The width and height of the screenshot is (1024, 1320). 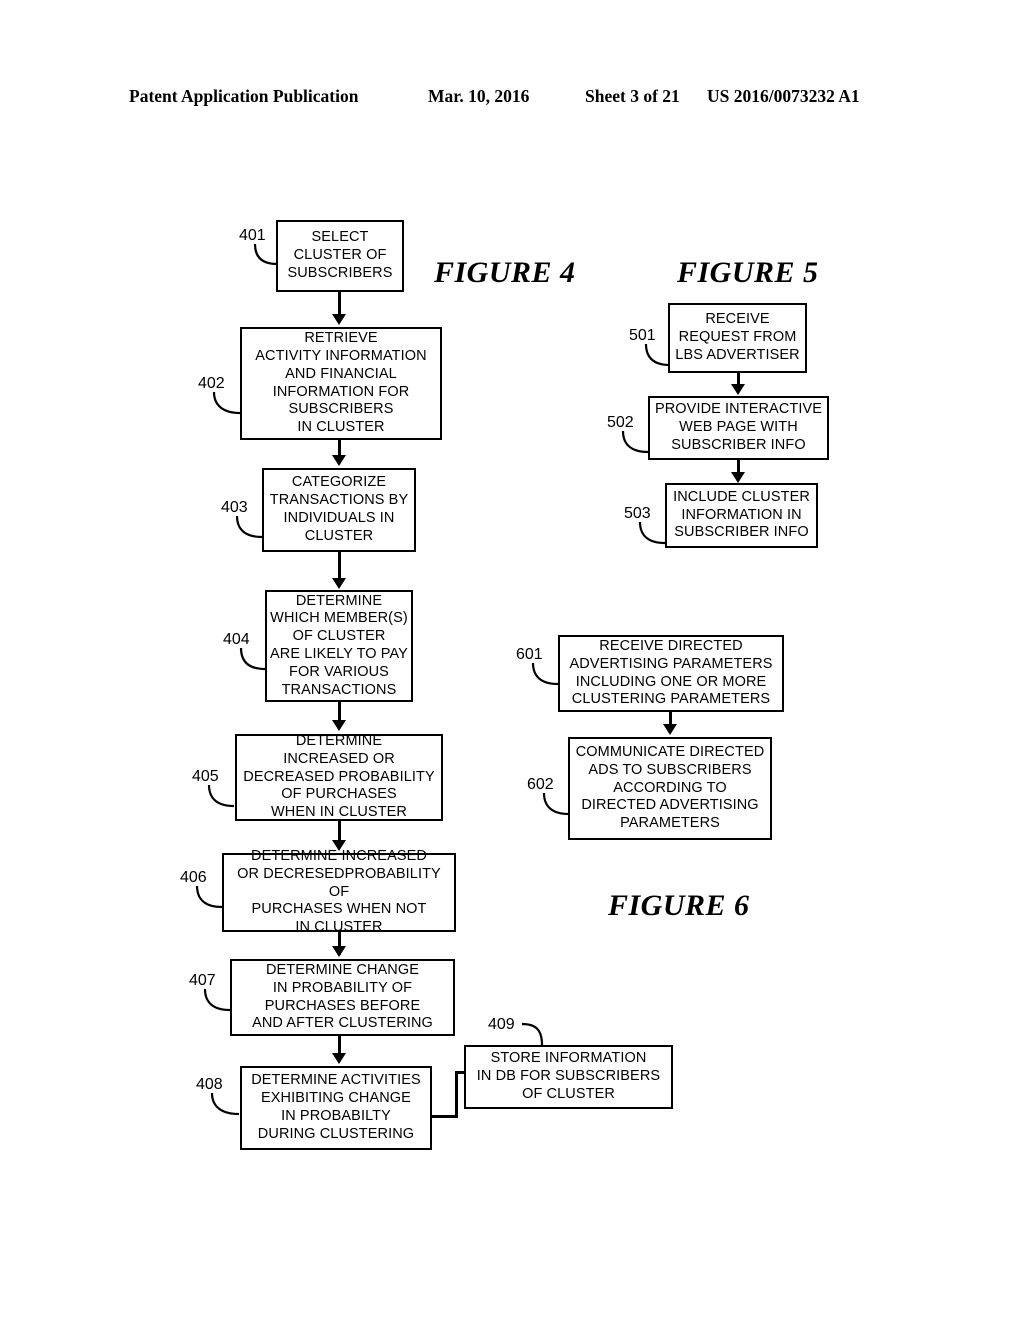 I want to click on ref-numeral-403: 403, so click(x=234, y=507).